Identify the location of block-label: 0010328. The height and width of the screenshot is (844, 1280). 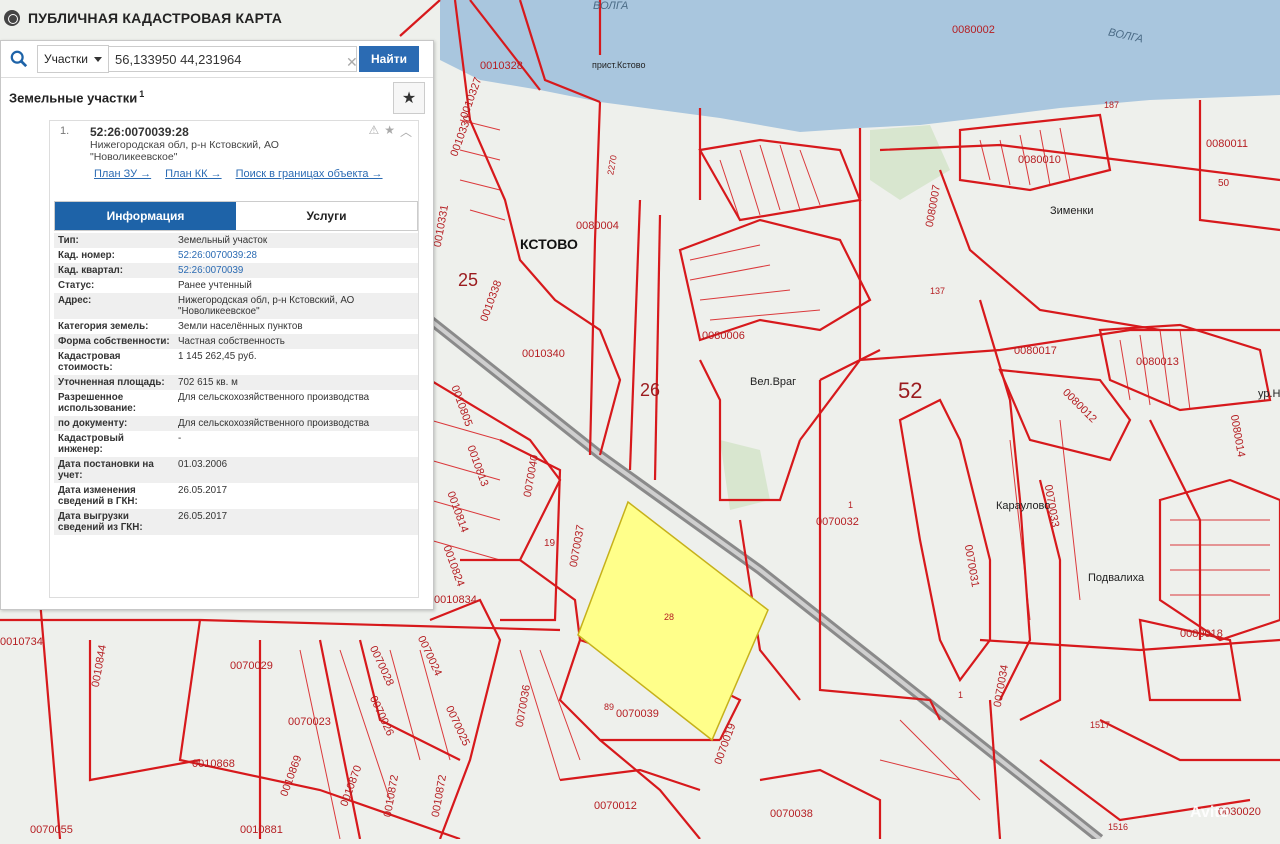
(501, 66).